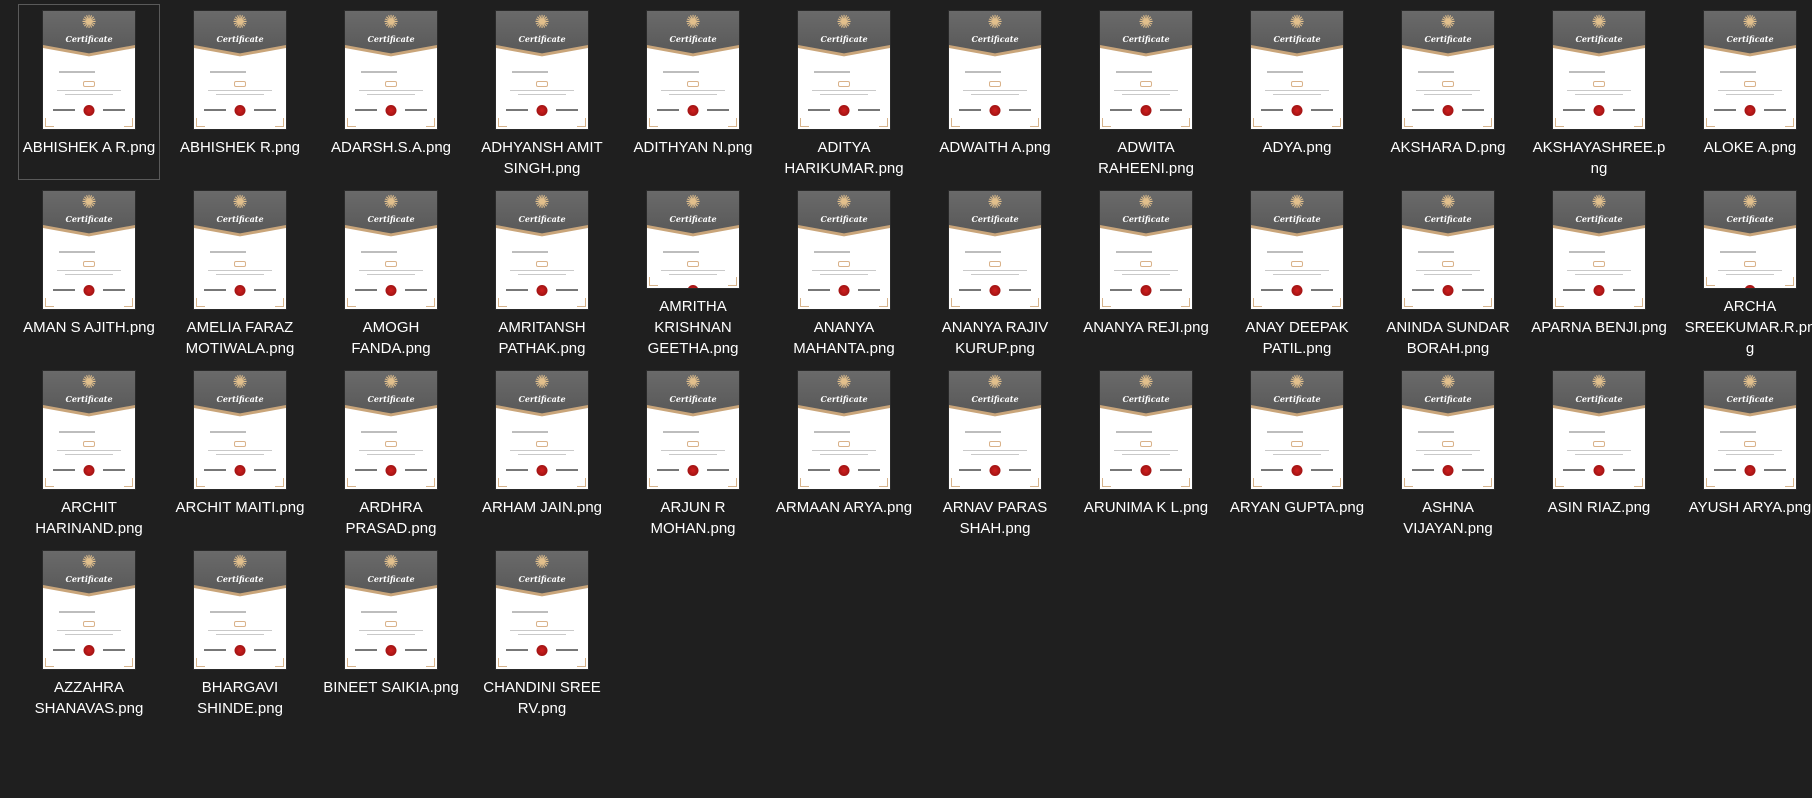 Image resolution: width=1812 pixels, height=798 pixels. I want to click on file-item: ✺ Certificate ANANYA REJI.png, so click(1146, 272).